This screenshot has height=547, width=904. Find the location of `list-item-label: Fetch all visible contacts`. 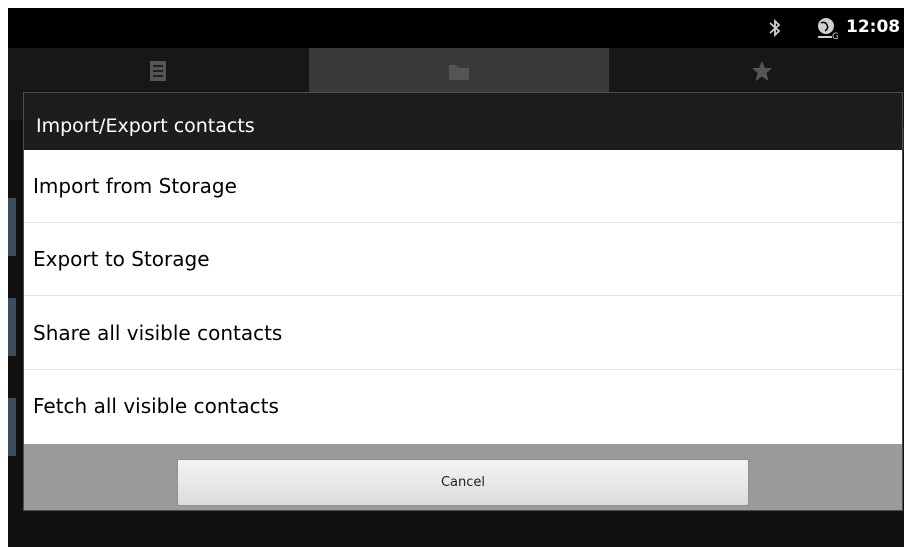

list-item-label: Fetch all visible contacts is located at coordinates (156, 406).